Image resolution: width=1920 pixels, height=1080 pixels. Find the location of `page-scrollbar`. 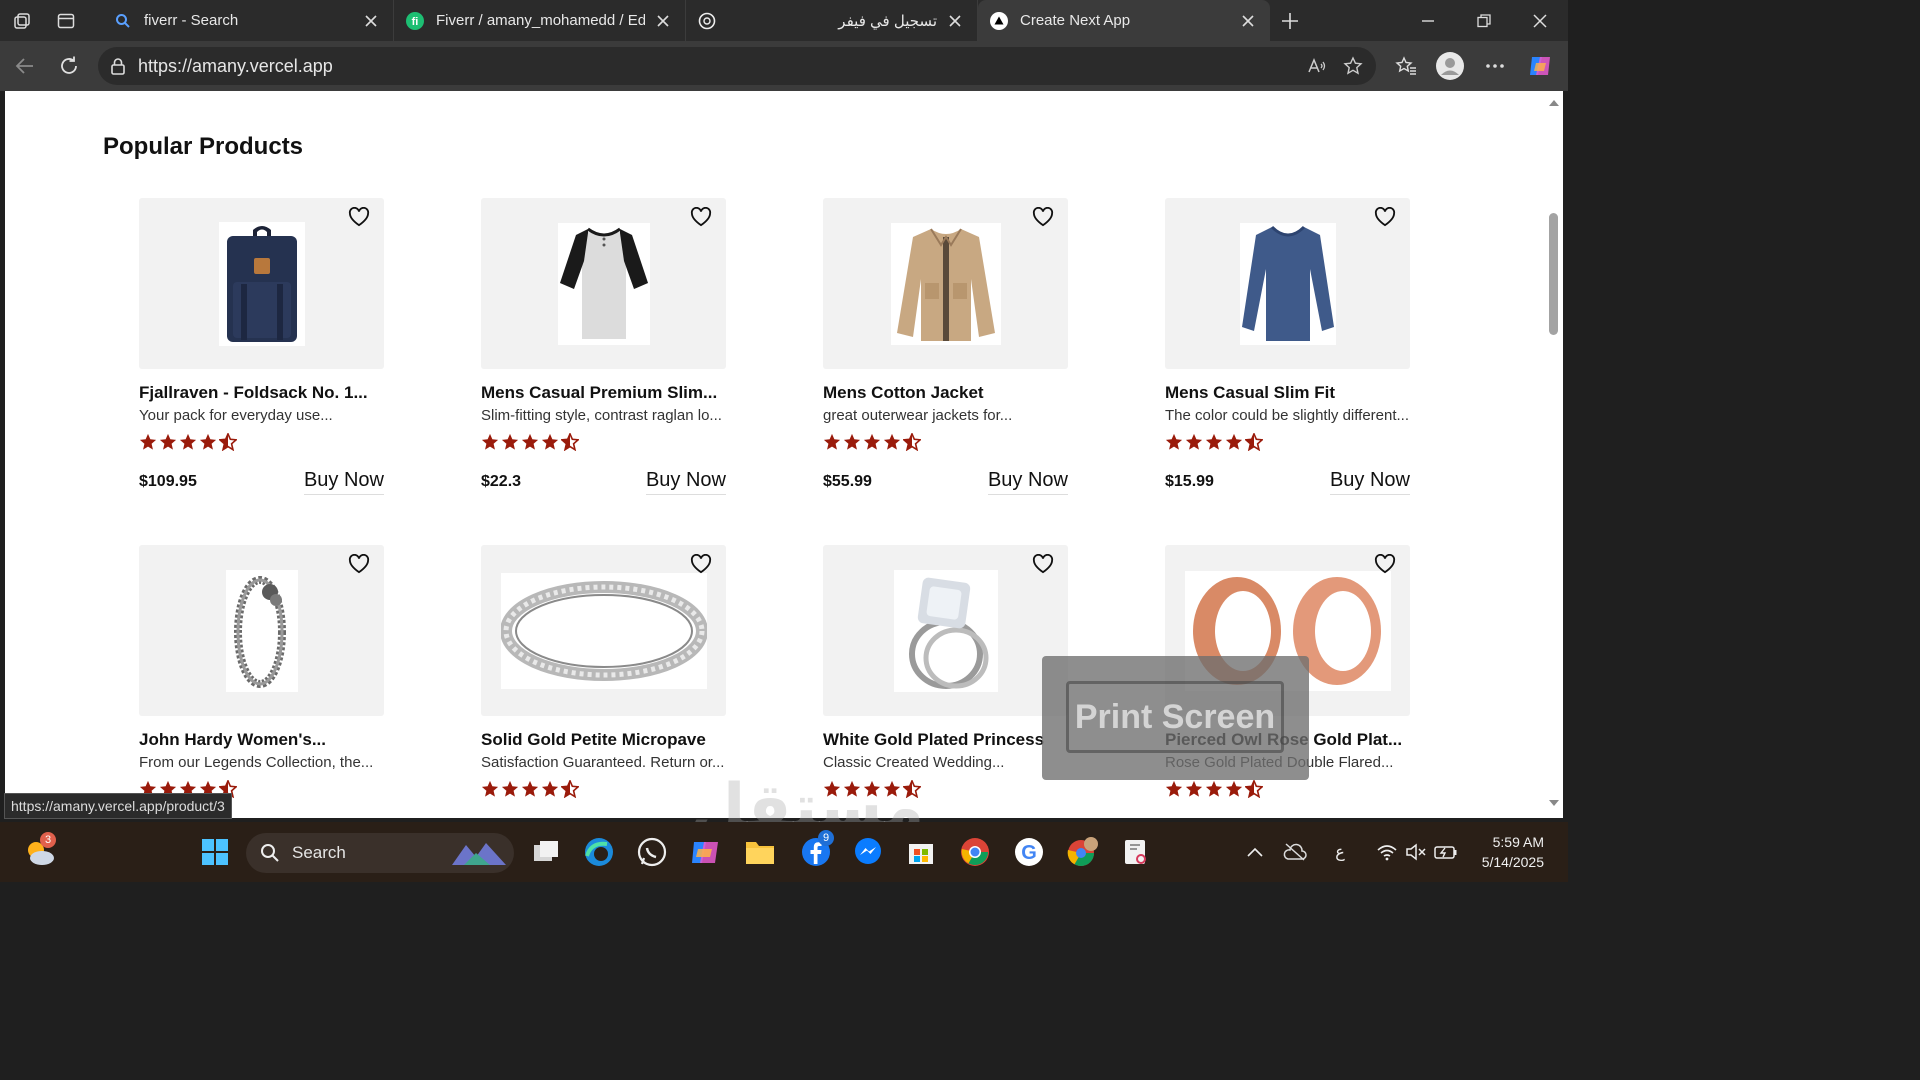

page-scrollbar is located at coordinates (1554, 454).